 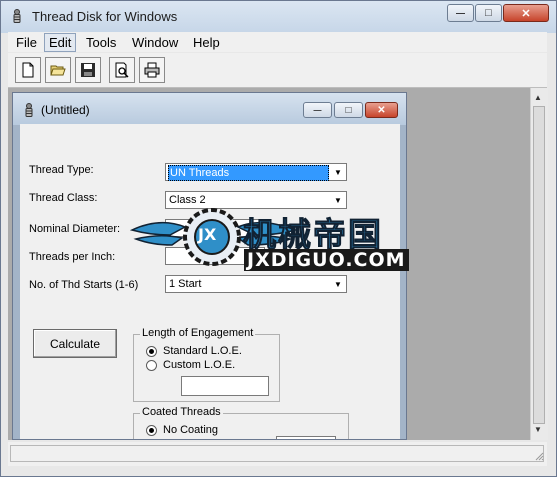 I want to click on thd-starts-select: 1 Start ▼, so click(x=256, y=284).